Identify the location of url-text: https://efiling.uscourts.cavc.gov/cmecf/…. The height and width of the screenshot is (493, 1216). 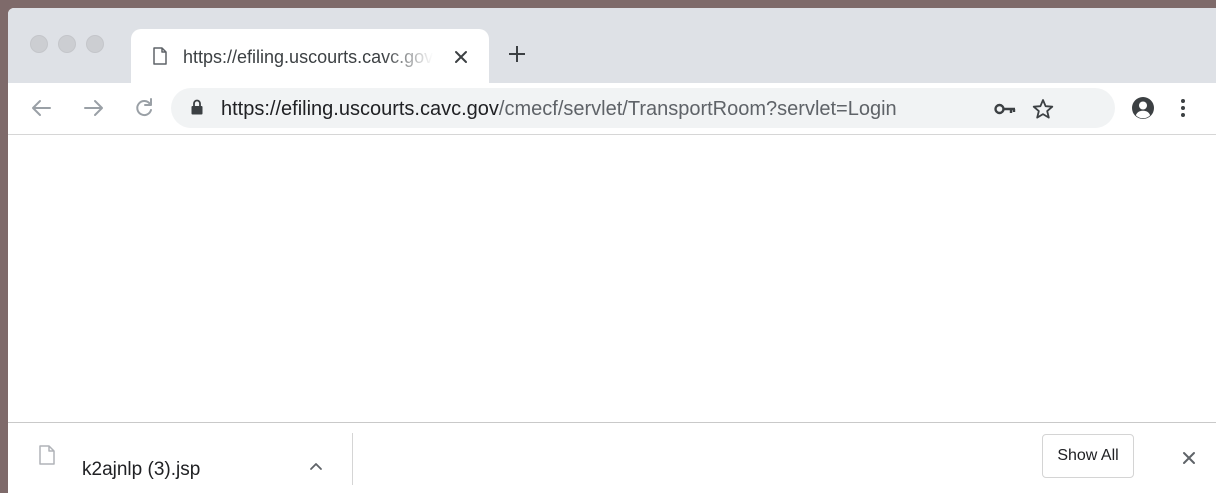
(559, 109).